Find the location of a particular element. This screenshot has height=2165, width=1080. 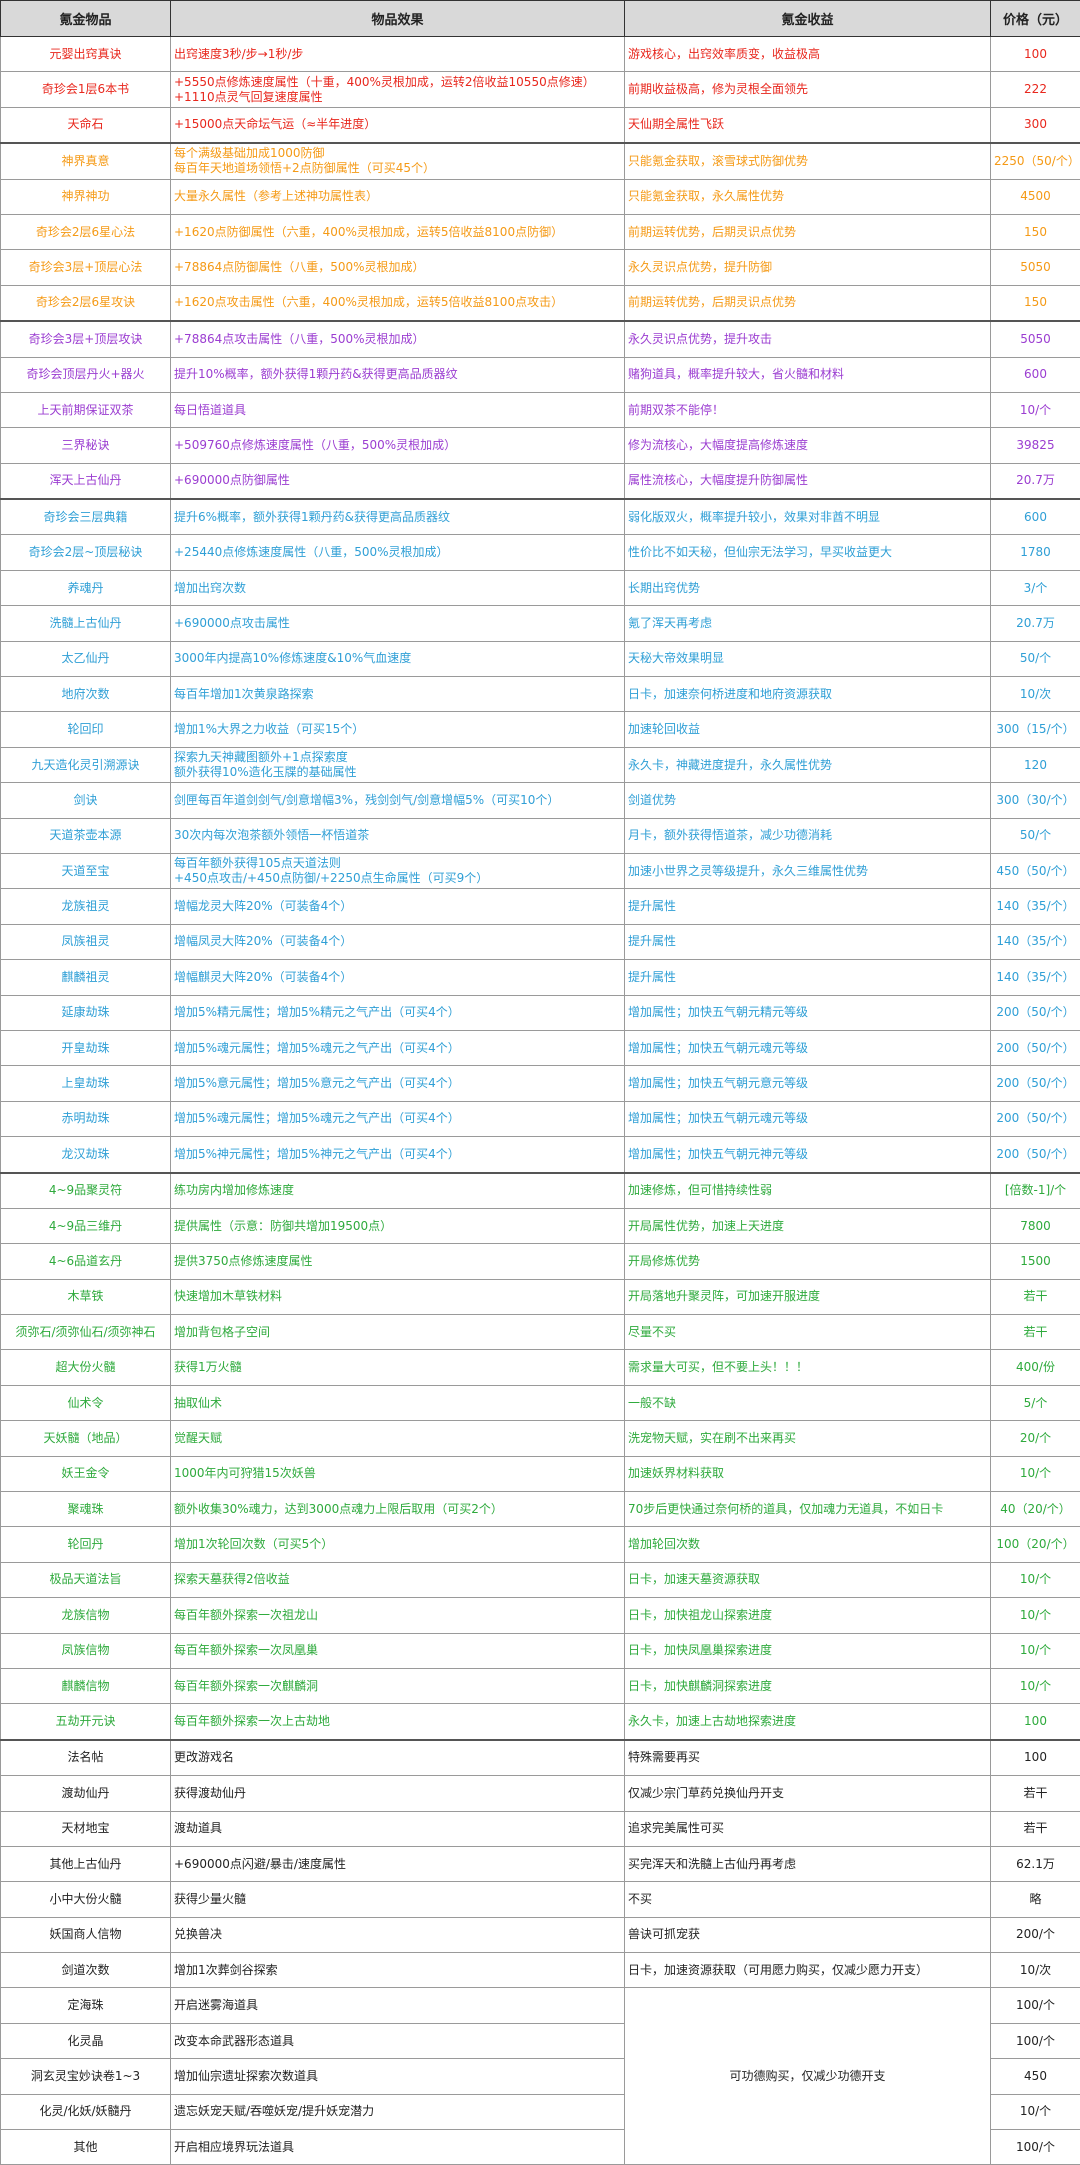

table-row: 神界神功大量永久属性（参考上述神功属性表）只能氪金获取，永久属性优势4500 is located at coordinates (540, 196).